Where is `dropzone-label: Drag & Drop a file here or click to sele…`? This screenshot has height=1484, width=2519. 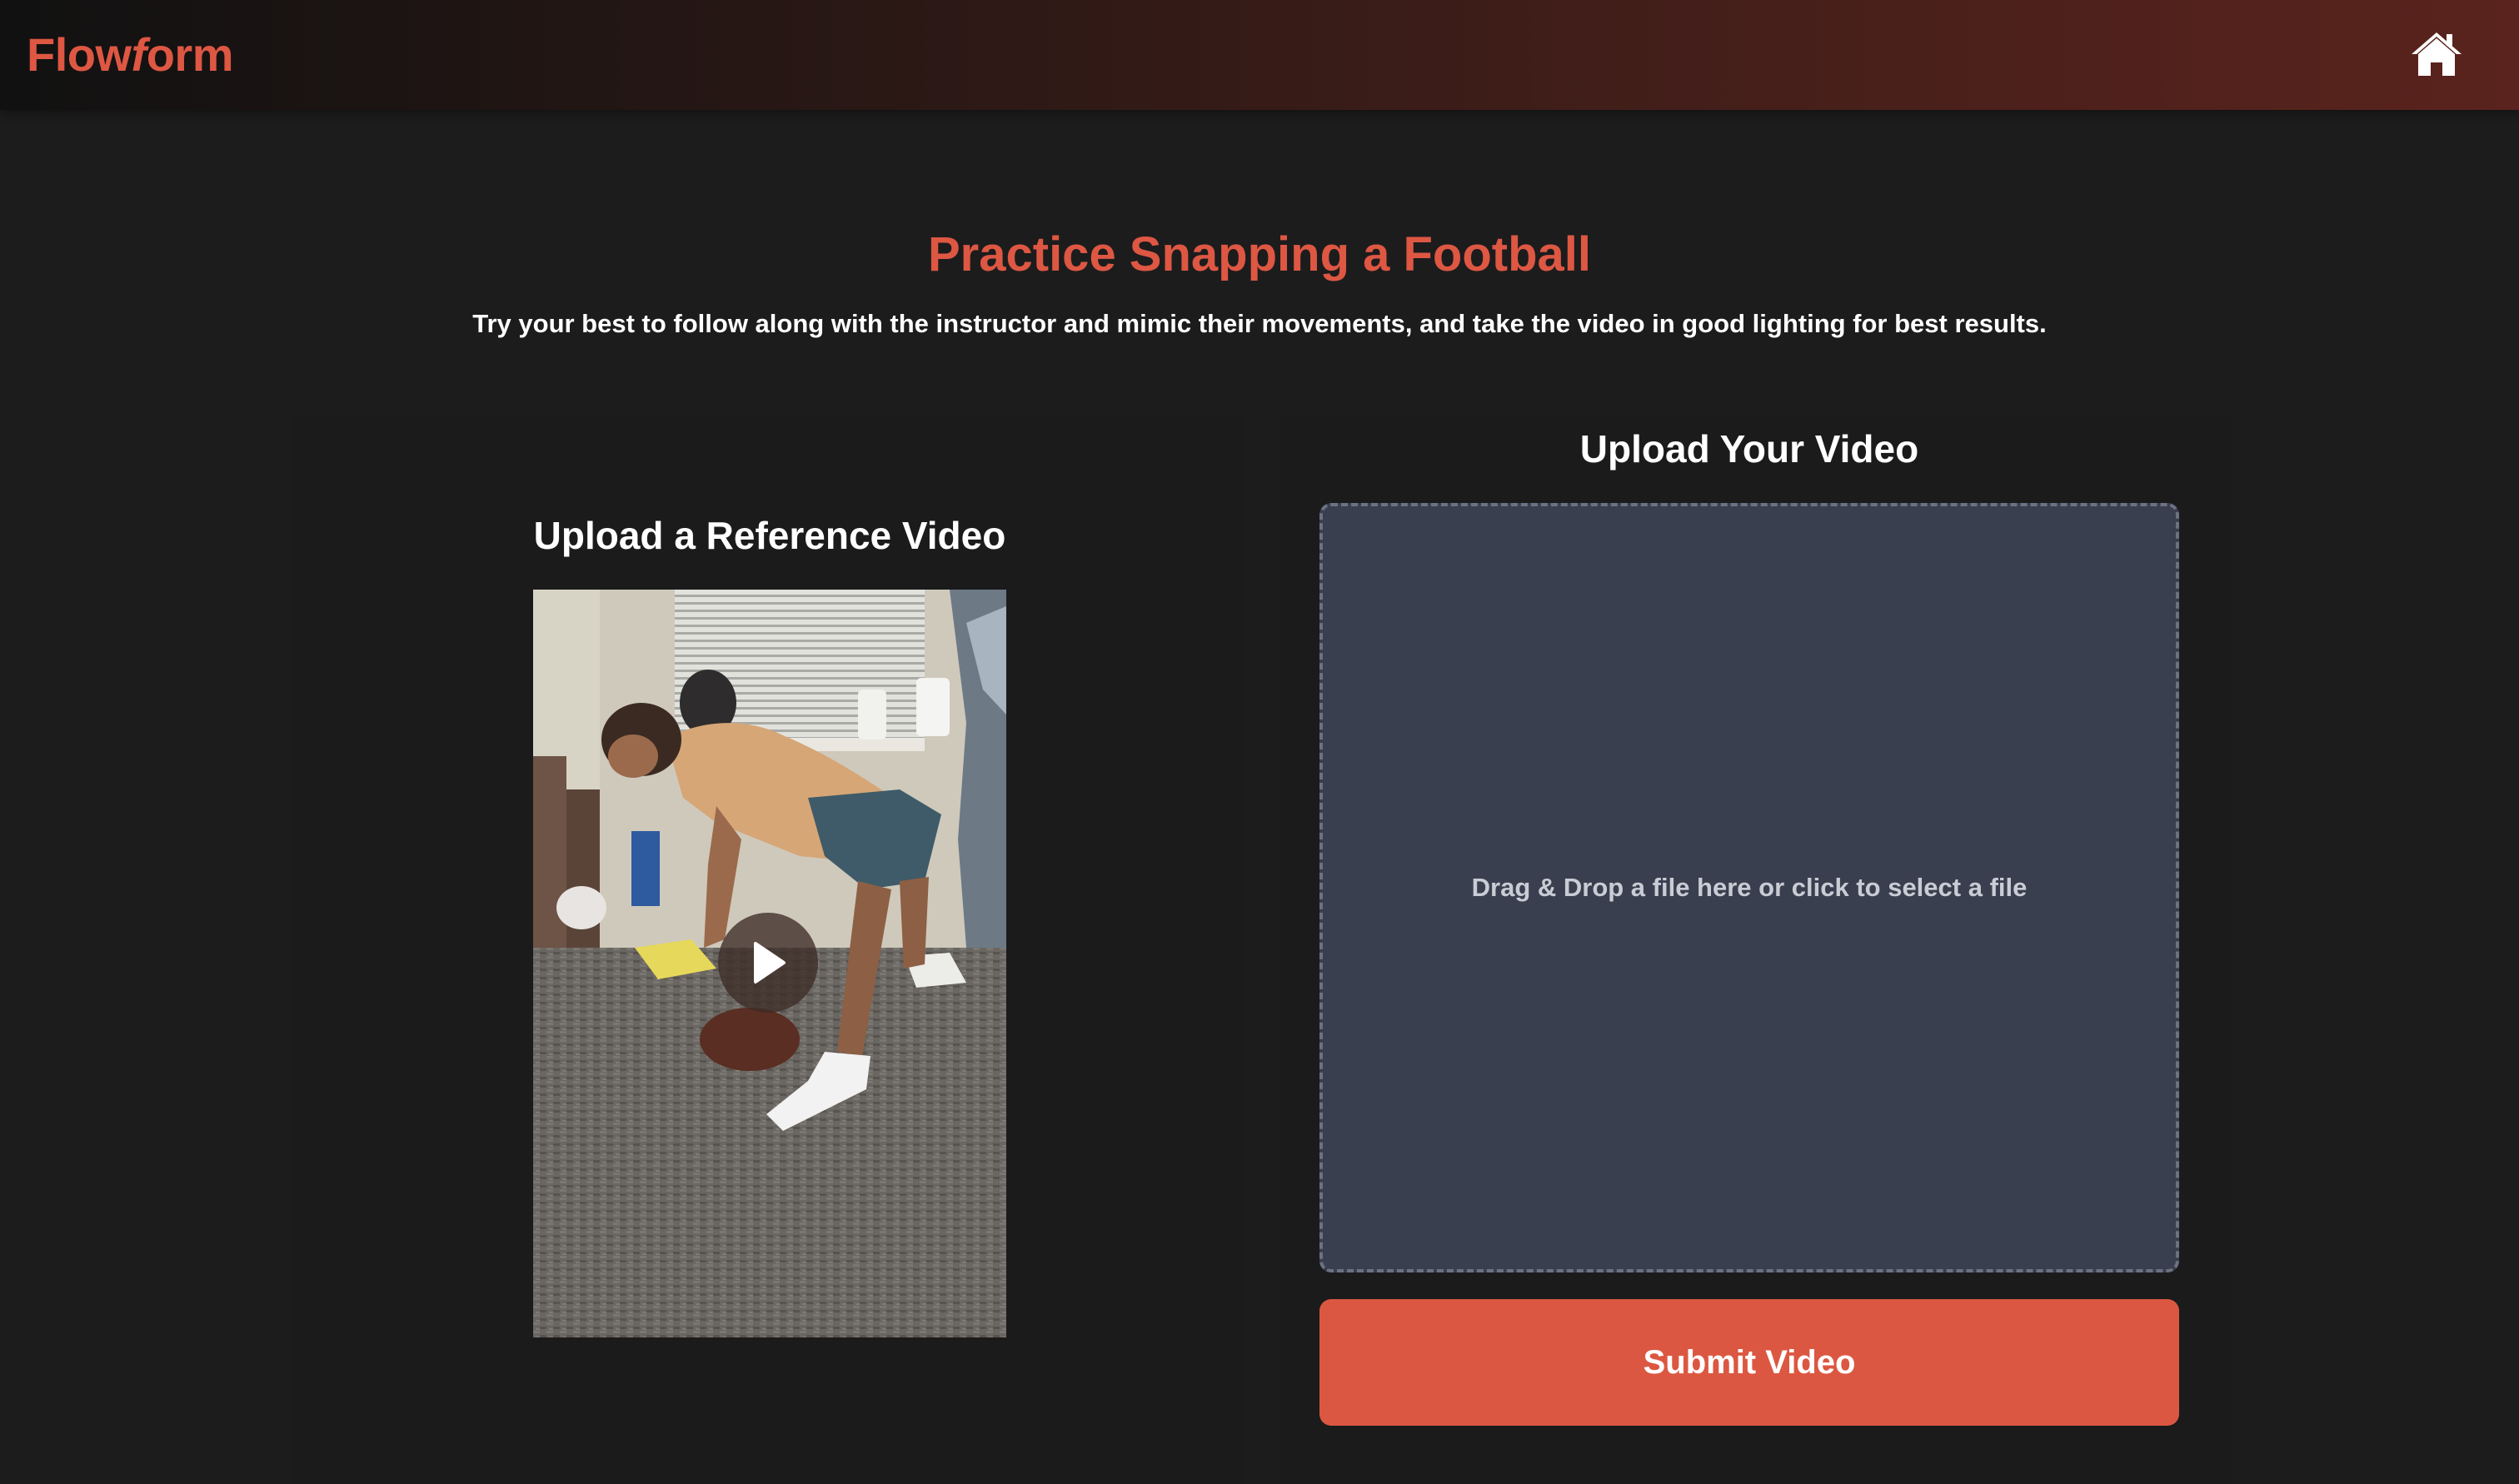
dropzone-label: Drag & Drop a file here or click to sele… is located at coordinates (1749, 887).